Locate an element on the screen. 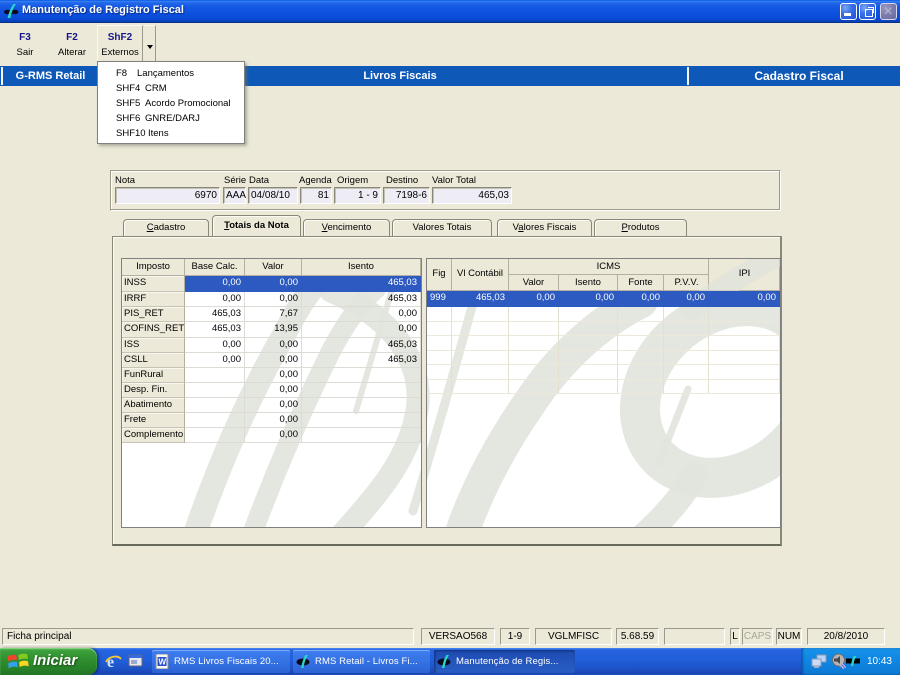 The height and width of the screenshot is (675, 900). svg-text: W is located at coordinates (163, 662).